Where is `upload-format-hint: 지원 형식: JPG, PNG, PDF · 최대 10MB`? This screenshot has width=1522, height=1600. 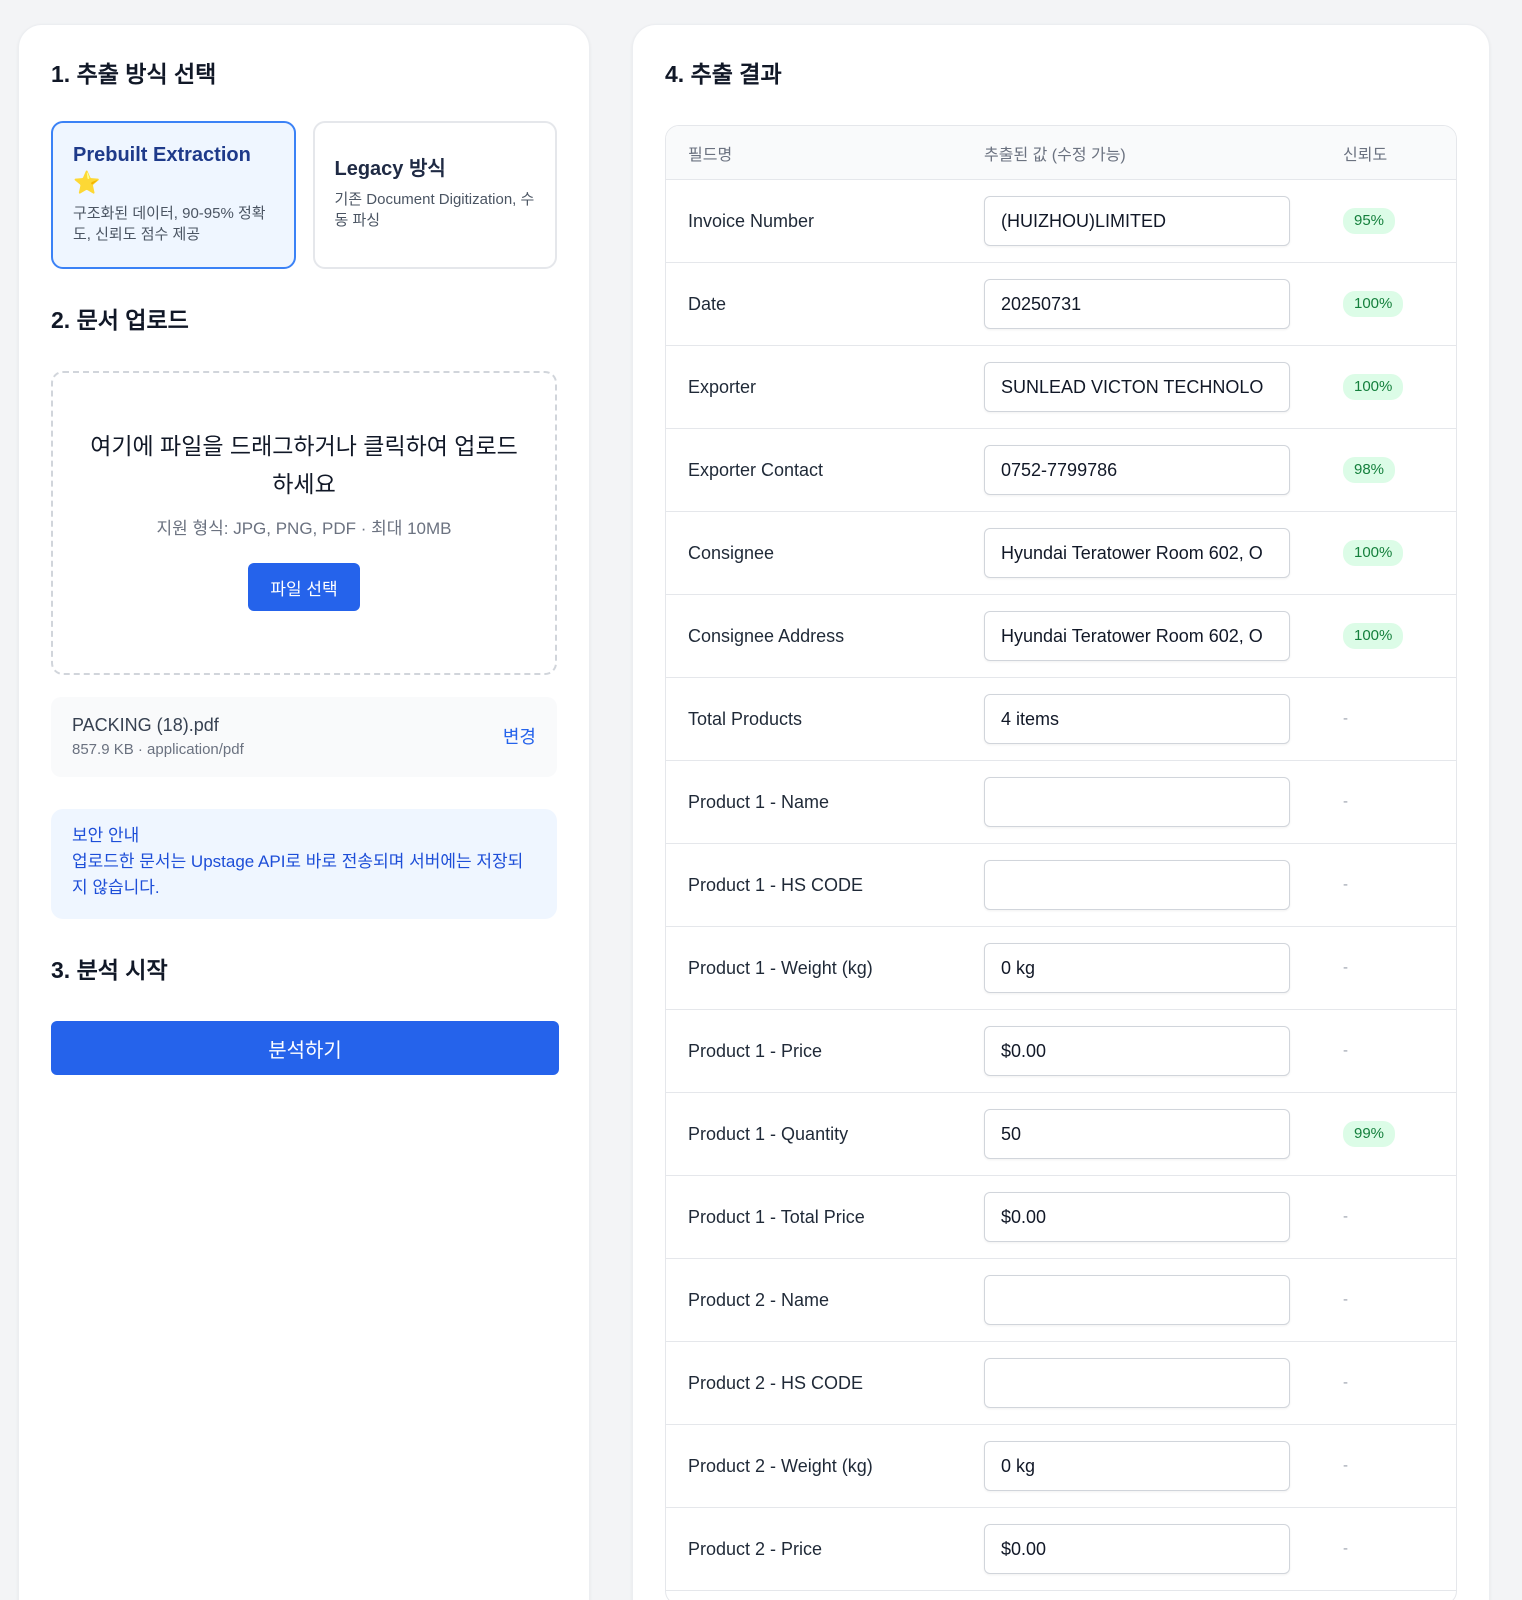
upload-format-hint: 지원 형식: JPG, PNG, PDF · 최대 10MB is located at coordinates (304, 528).